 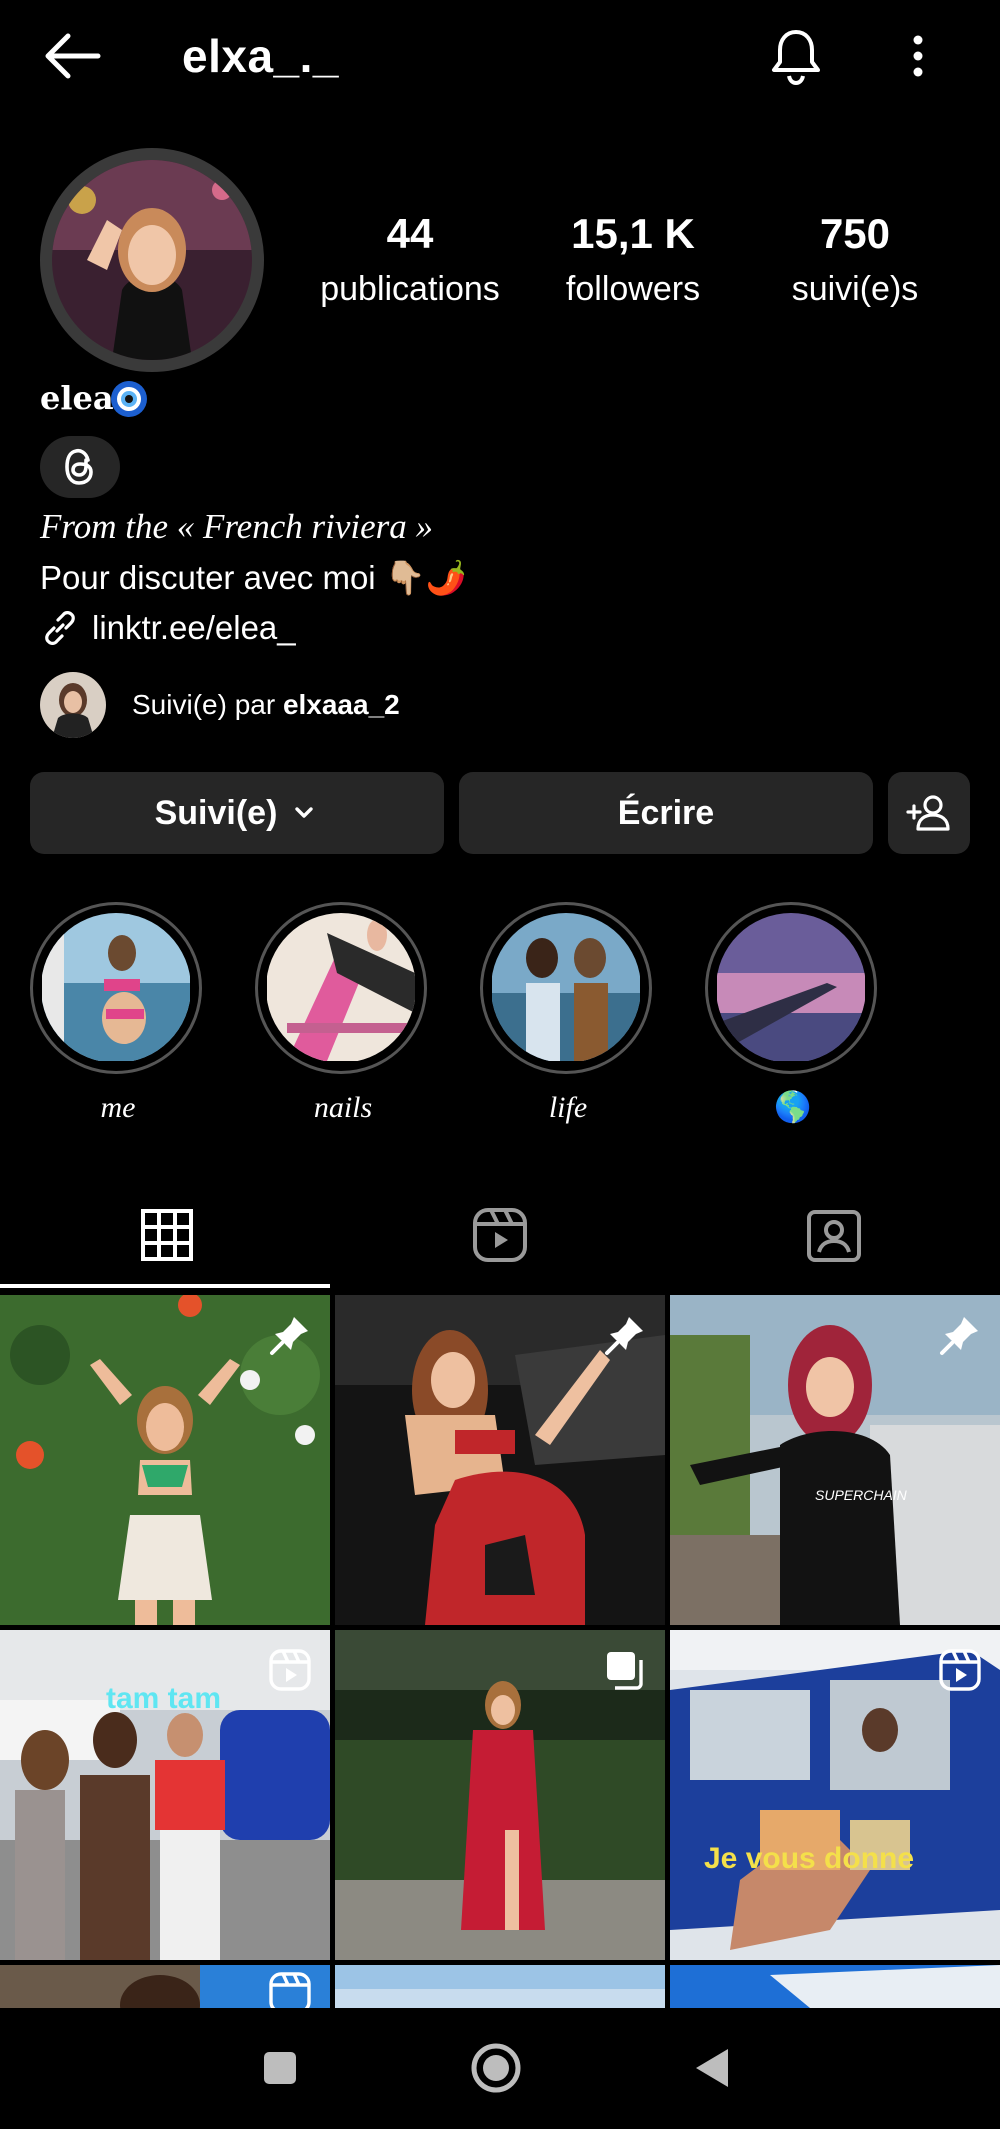 What do you see at coordinates (129, 399) in the screenshot?
I see `nazar-eye-icon` at bounding box center [129, 399].